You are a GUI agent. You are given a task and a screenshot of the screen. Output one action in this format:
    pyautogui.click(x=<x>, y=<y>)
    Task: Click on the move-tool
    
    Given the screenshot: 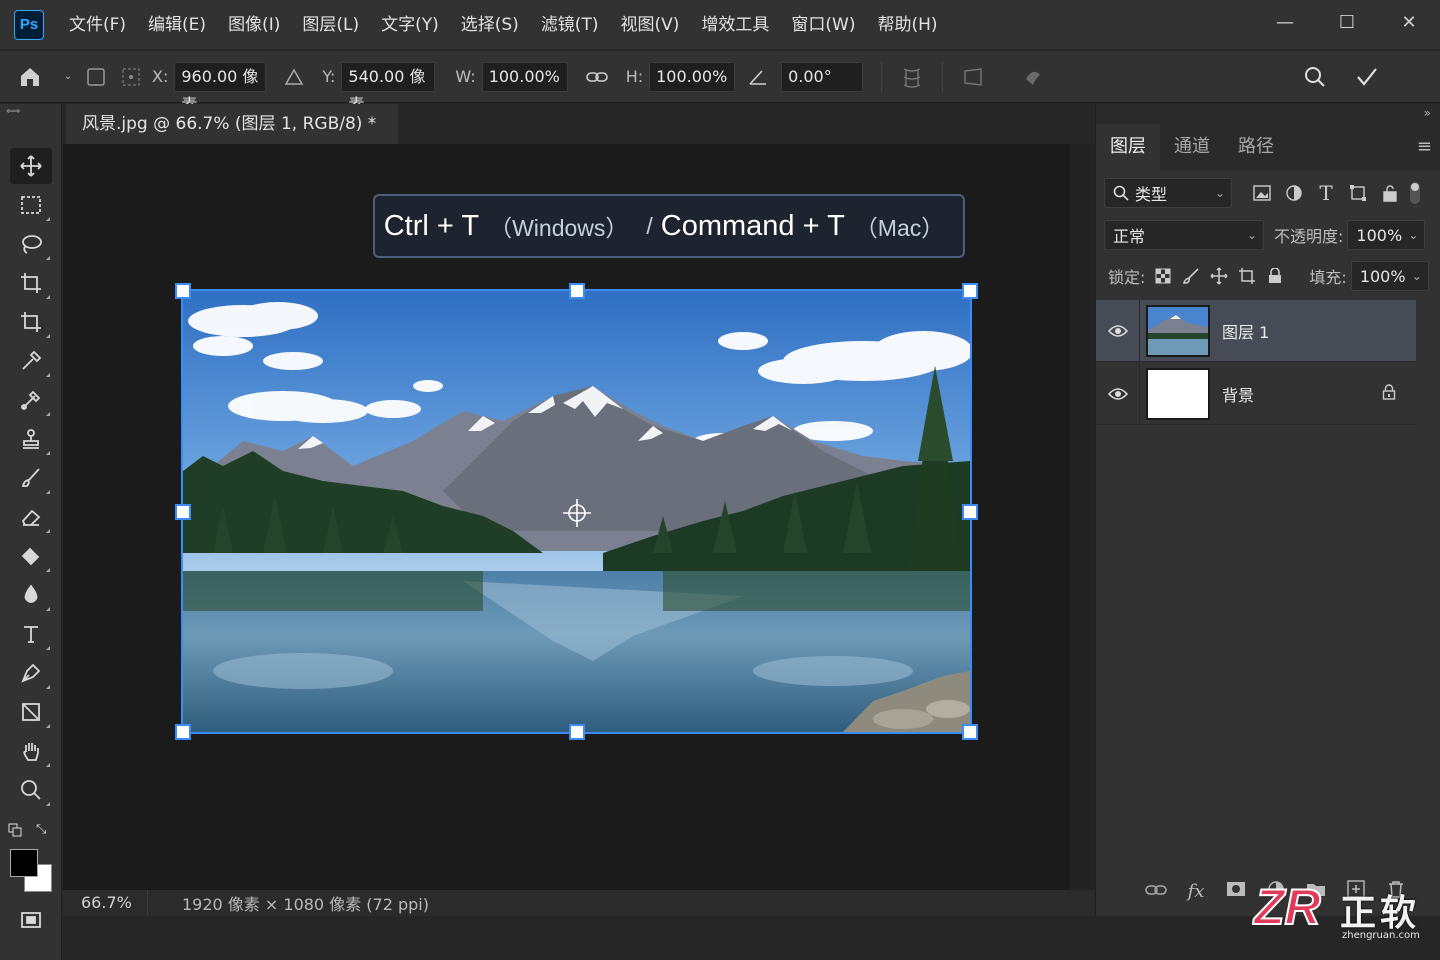 What is the action you would take?
    pyautogui.click(x=31, y=166)
    